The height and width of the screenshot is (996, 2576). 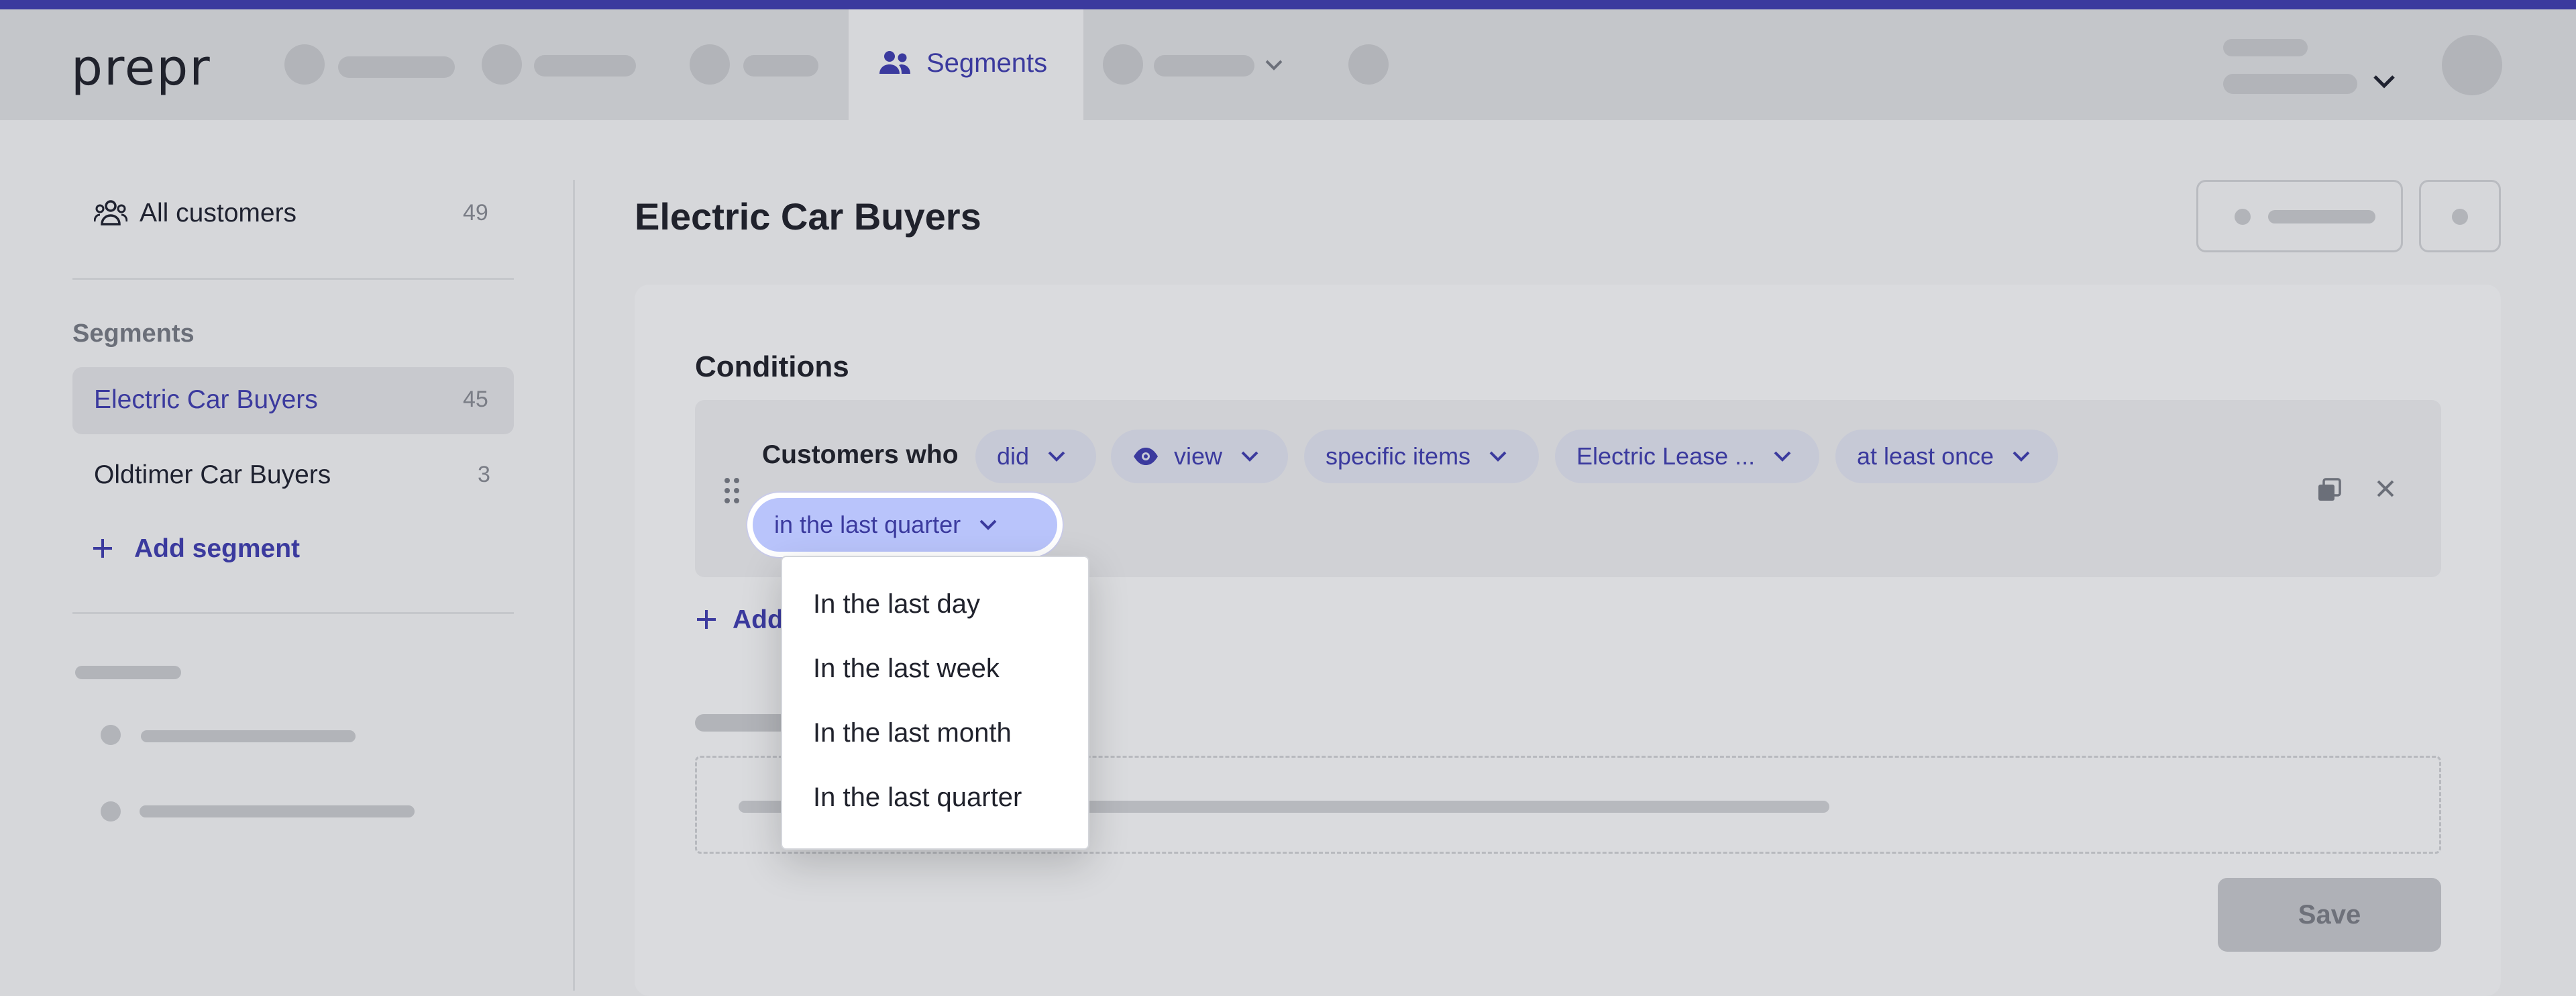 What do you see at coordinates (133, 334) in the screenshot?
I see `segments-heading: Segments` at bounding box center [133, 334].